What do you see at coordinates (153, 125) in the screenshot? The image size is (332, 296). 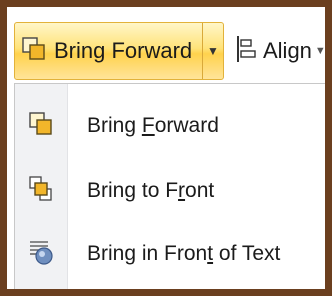 I see `menu-item-label: Bring Forward` at bounding box center [153, 125].